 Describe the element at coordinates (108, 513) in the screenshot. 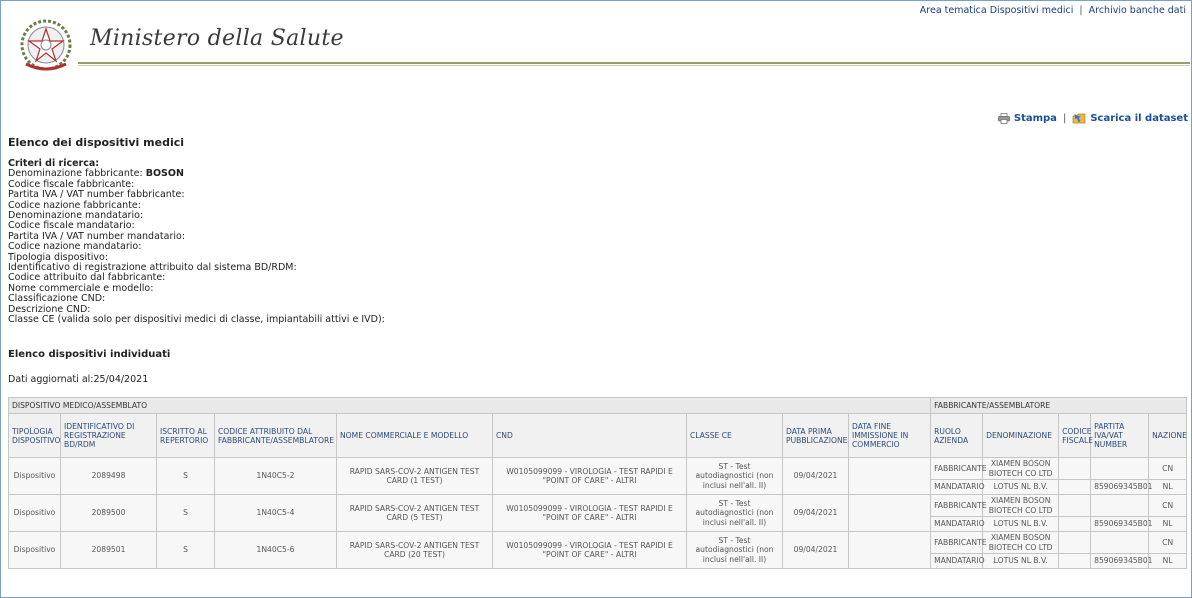

I see `cell-identificativo: 2089500` at that location.